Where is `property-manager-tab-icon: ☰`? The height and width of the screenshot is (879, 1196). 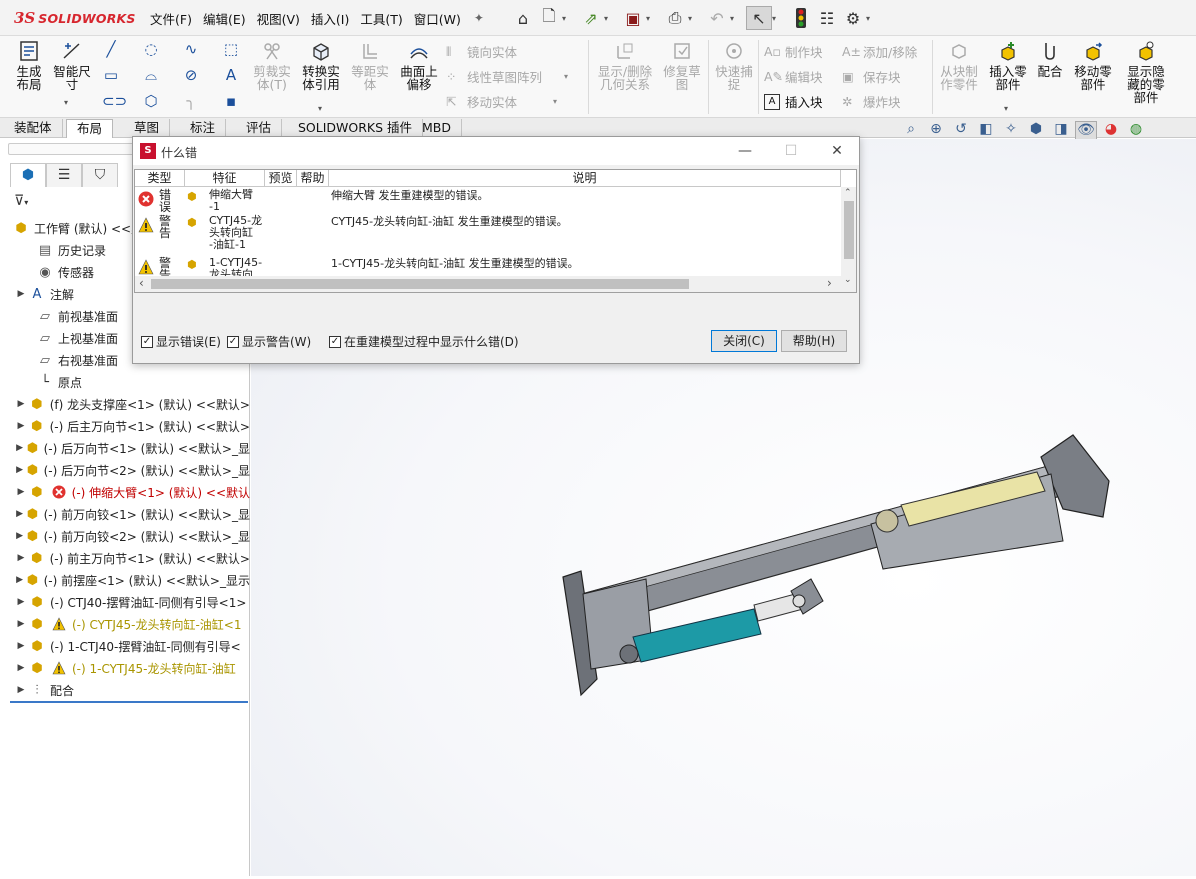 property-manager-tab-icon: ☰ is located at coordinates (64, 175).